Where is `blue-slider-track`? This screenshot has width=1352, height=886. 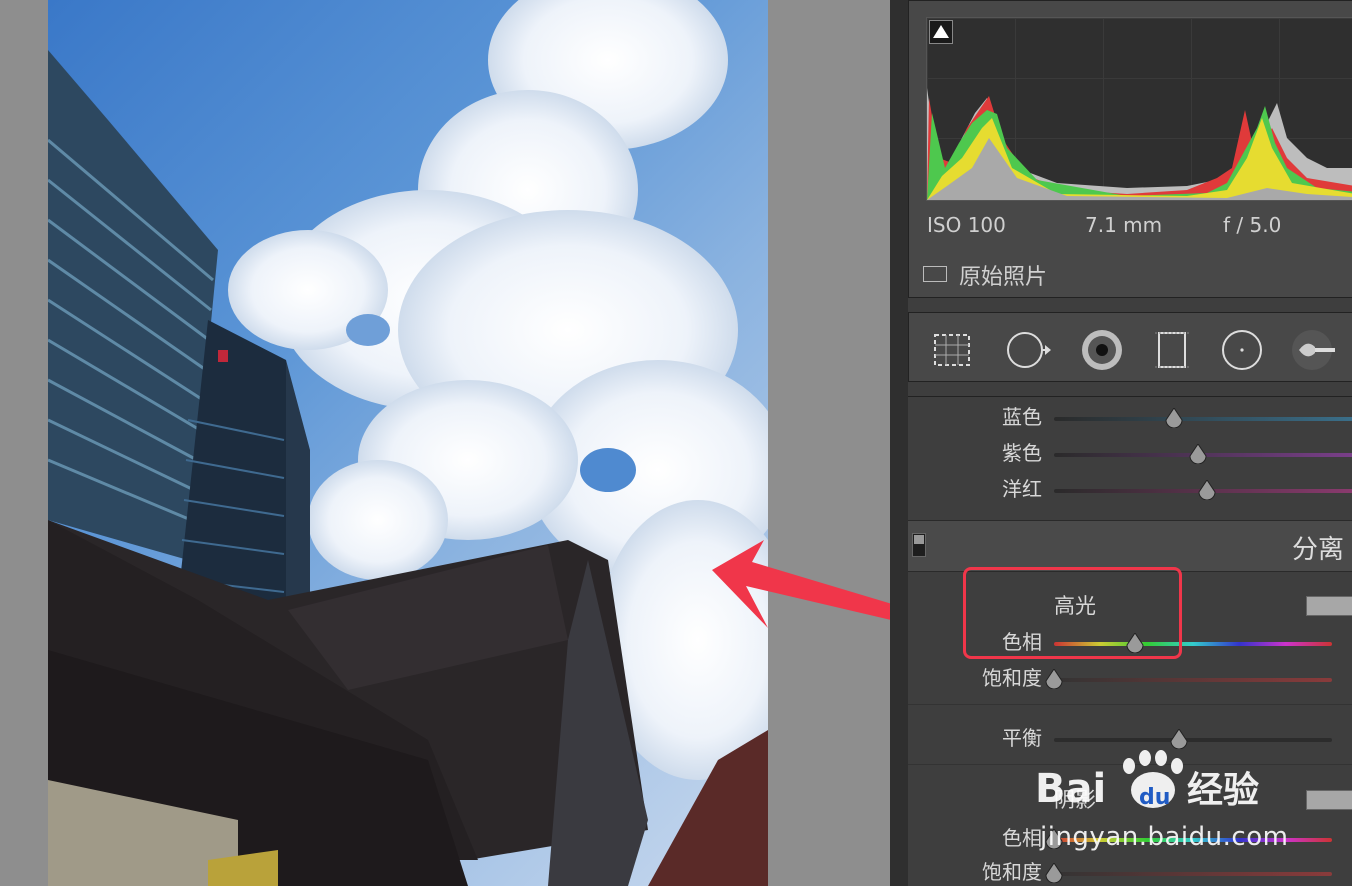 blue-slider-track is located at coordinates (1203, 419).